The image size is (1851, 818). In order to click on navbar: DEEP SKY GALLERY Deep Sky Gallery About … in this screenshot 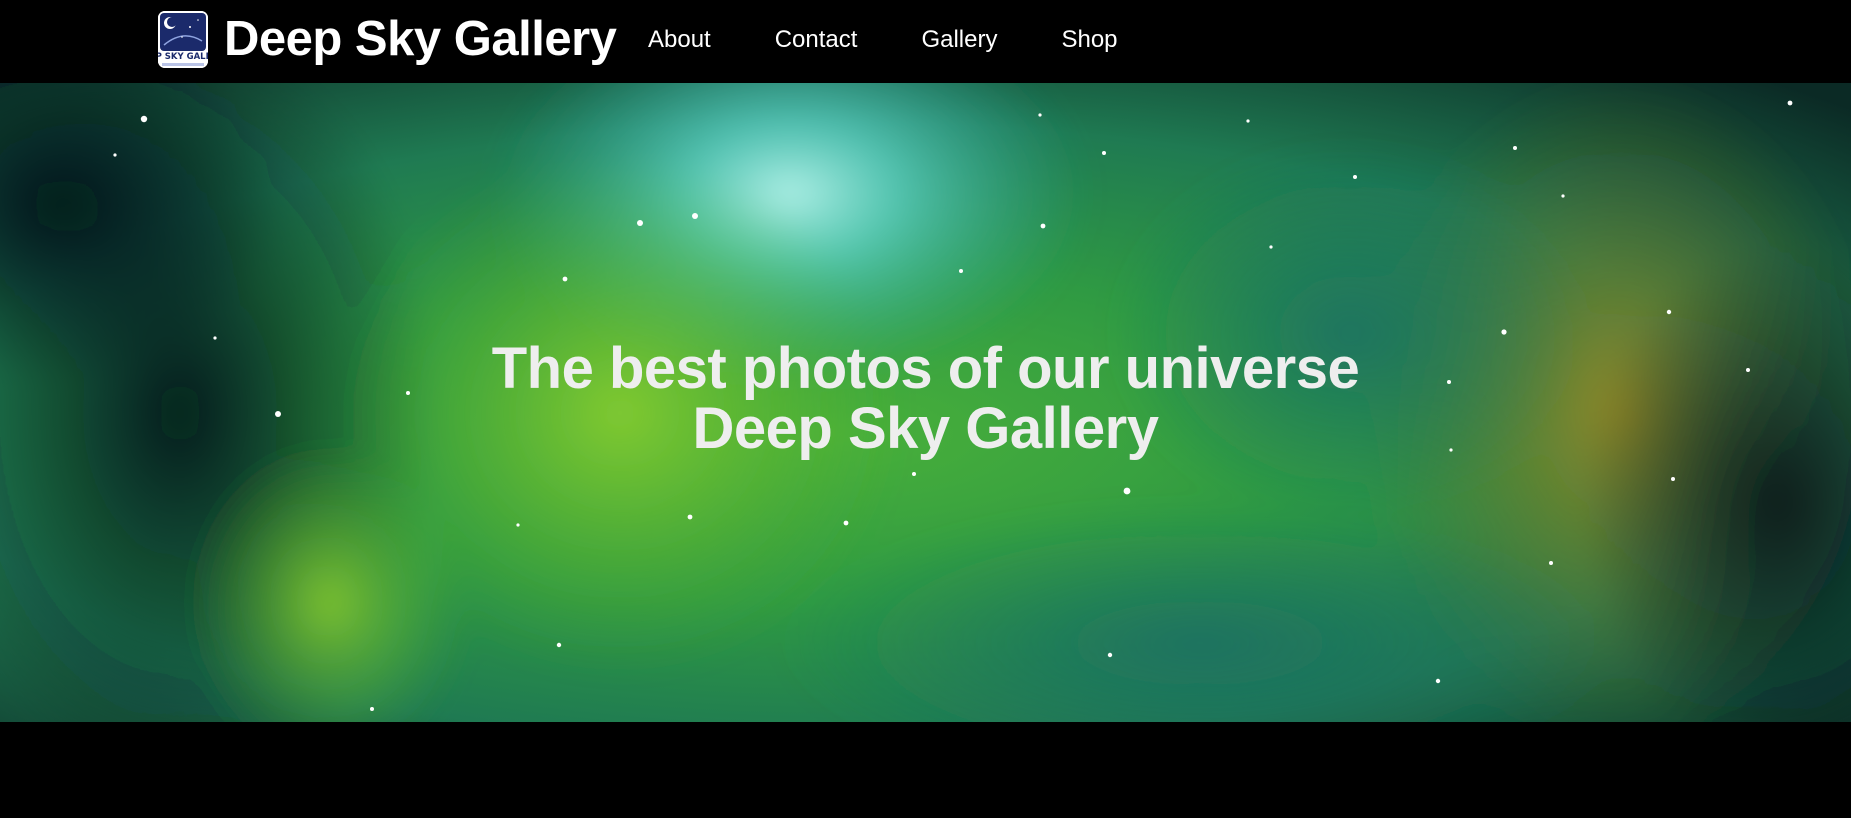, I will do `click(925, 41)`.